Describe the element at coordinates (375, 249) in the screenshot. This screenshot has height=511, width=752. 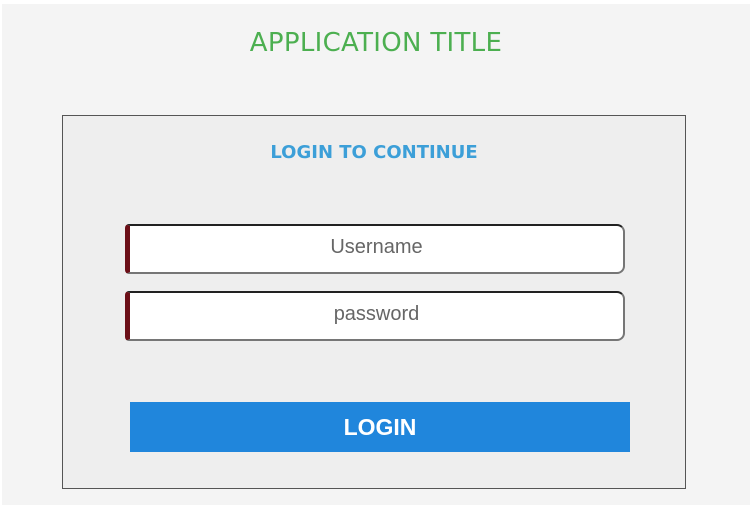
I see `username-input` at that location.